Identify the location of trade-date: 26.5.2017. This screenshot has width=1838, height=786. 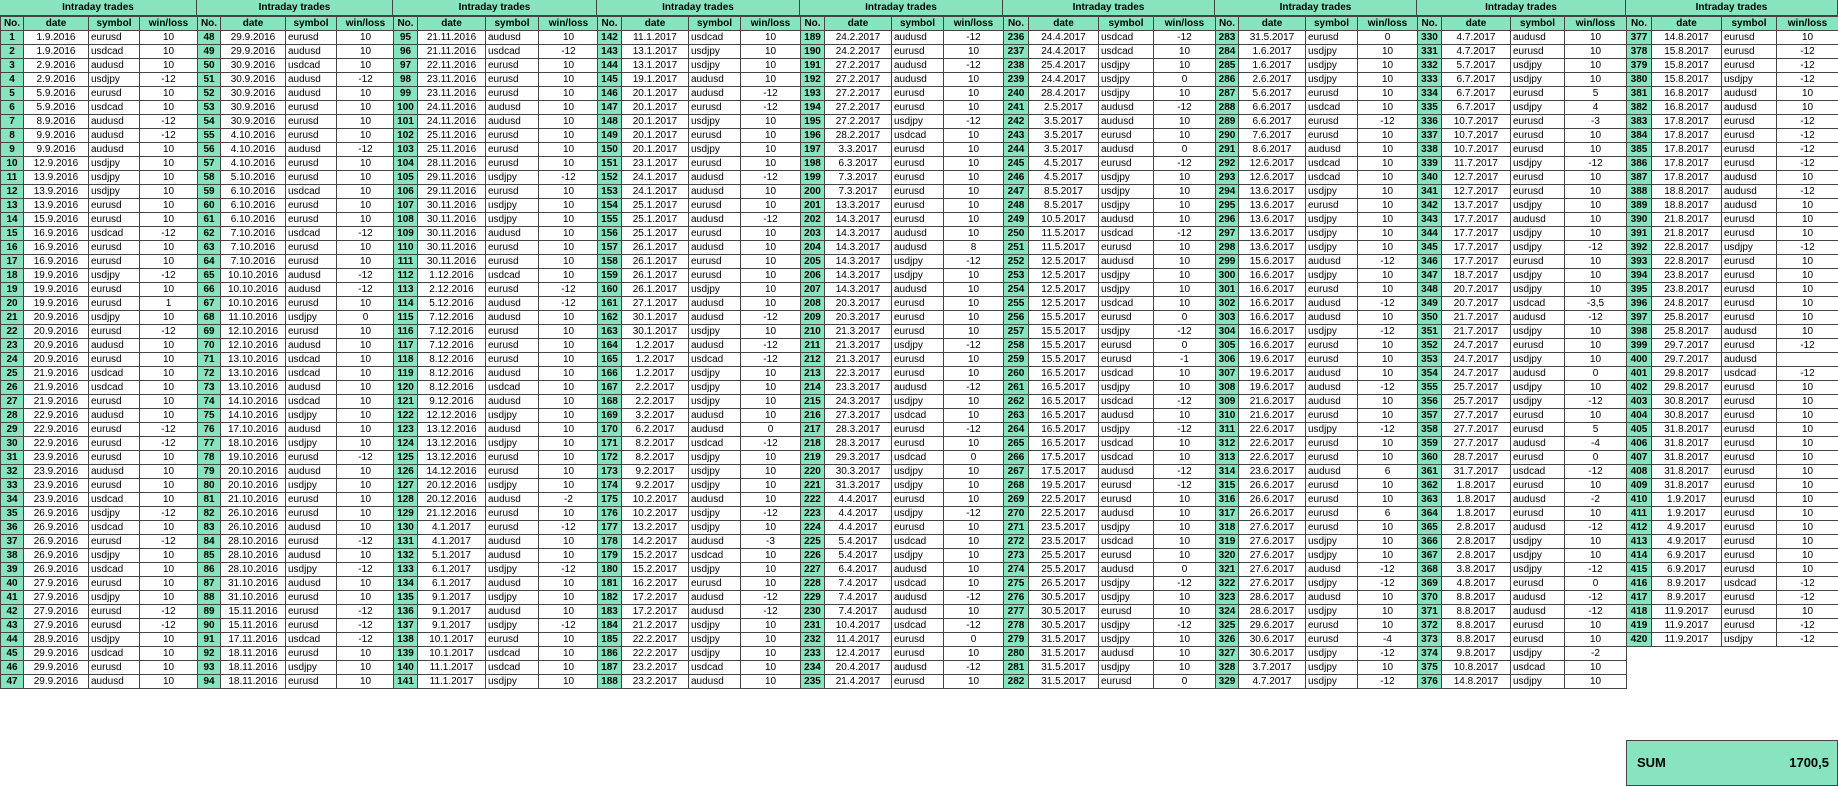
(1063, 583).